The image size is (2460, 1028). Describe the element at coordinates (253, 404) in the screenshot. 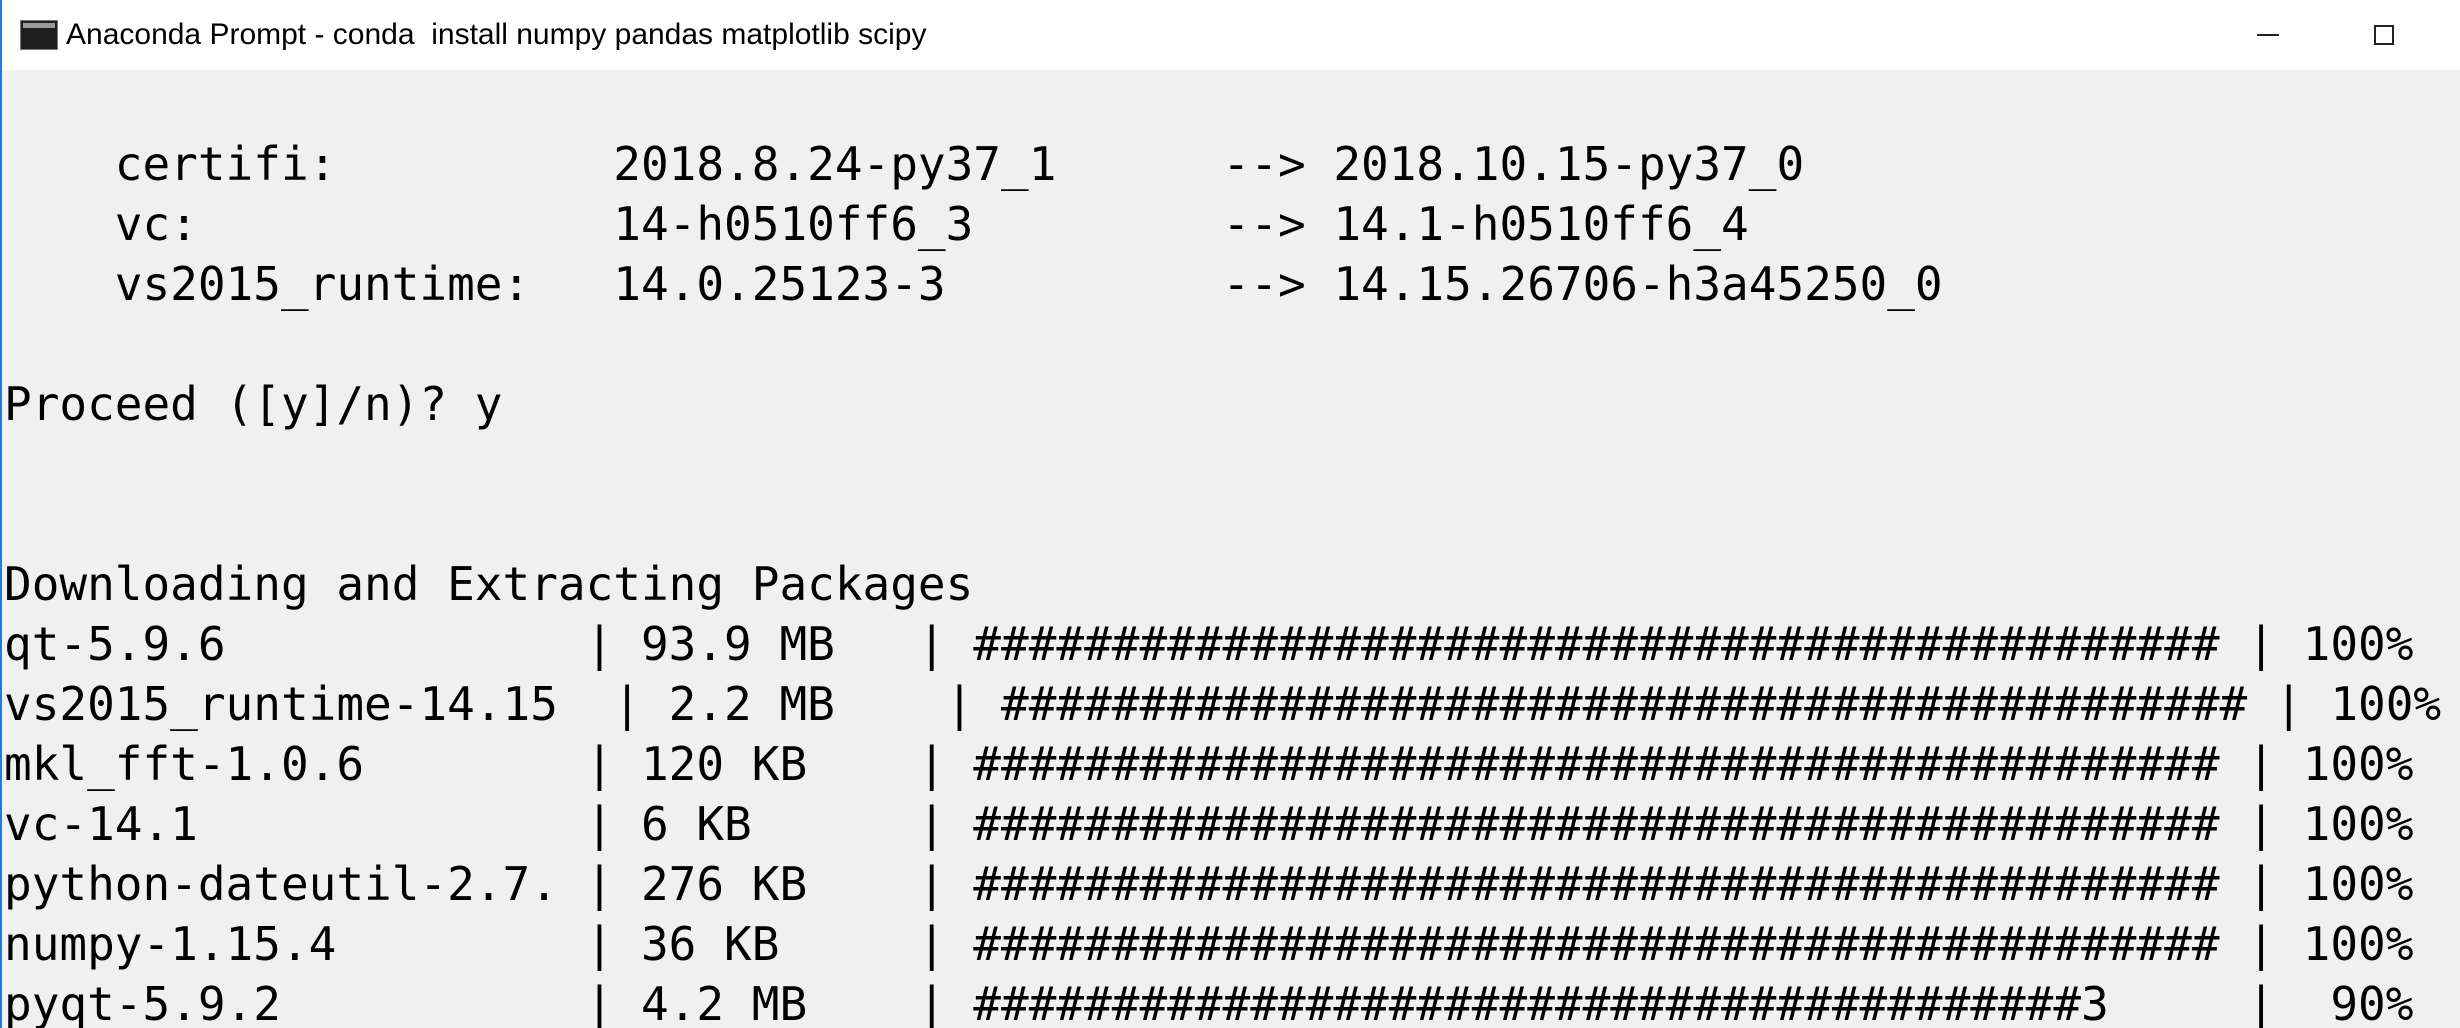

I see `proceed-prompt: Proceed ([y]/n)? y` at that location.